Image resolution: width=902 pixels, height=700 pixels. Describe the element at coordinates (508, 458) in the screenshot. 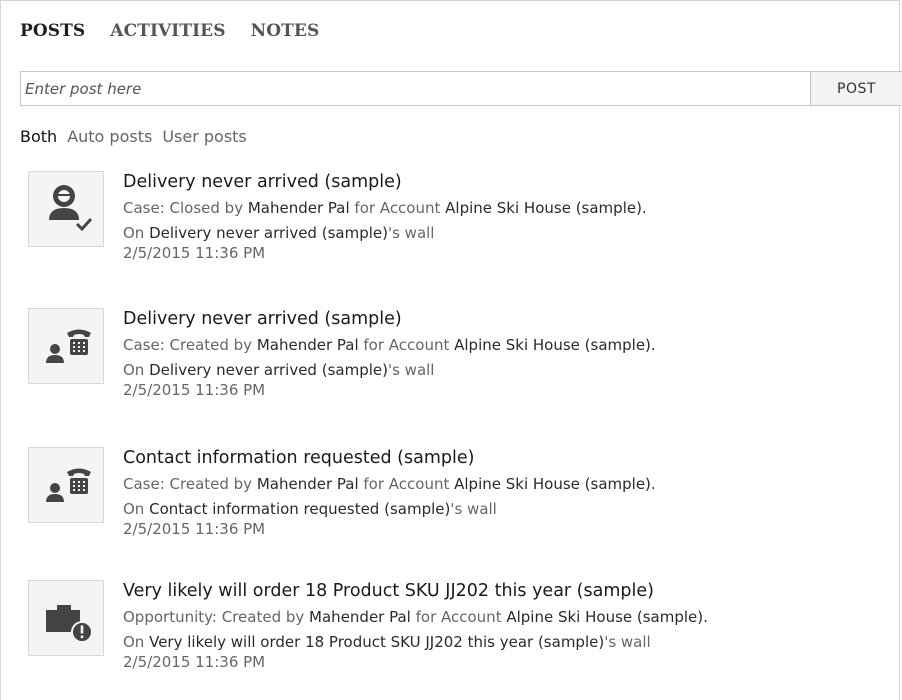

I see `post-title: Contact information requested (sample)` at that location.